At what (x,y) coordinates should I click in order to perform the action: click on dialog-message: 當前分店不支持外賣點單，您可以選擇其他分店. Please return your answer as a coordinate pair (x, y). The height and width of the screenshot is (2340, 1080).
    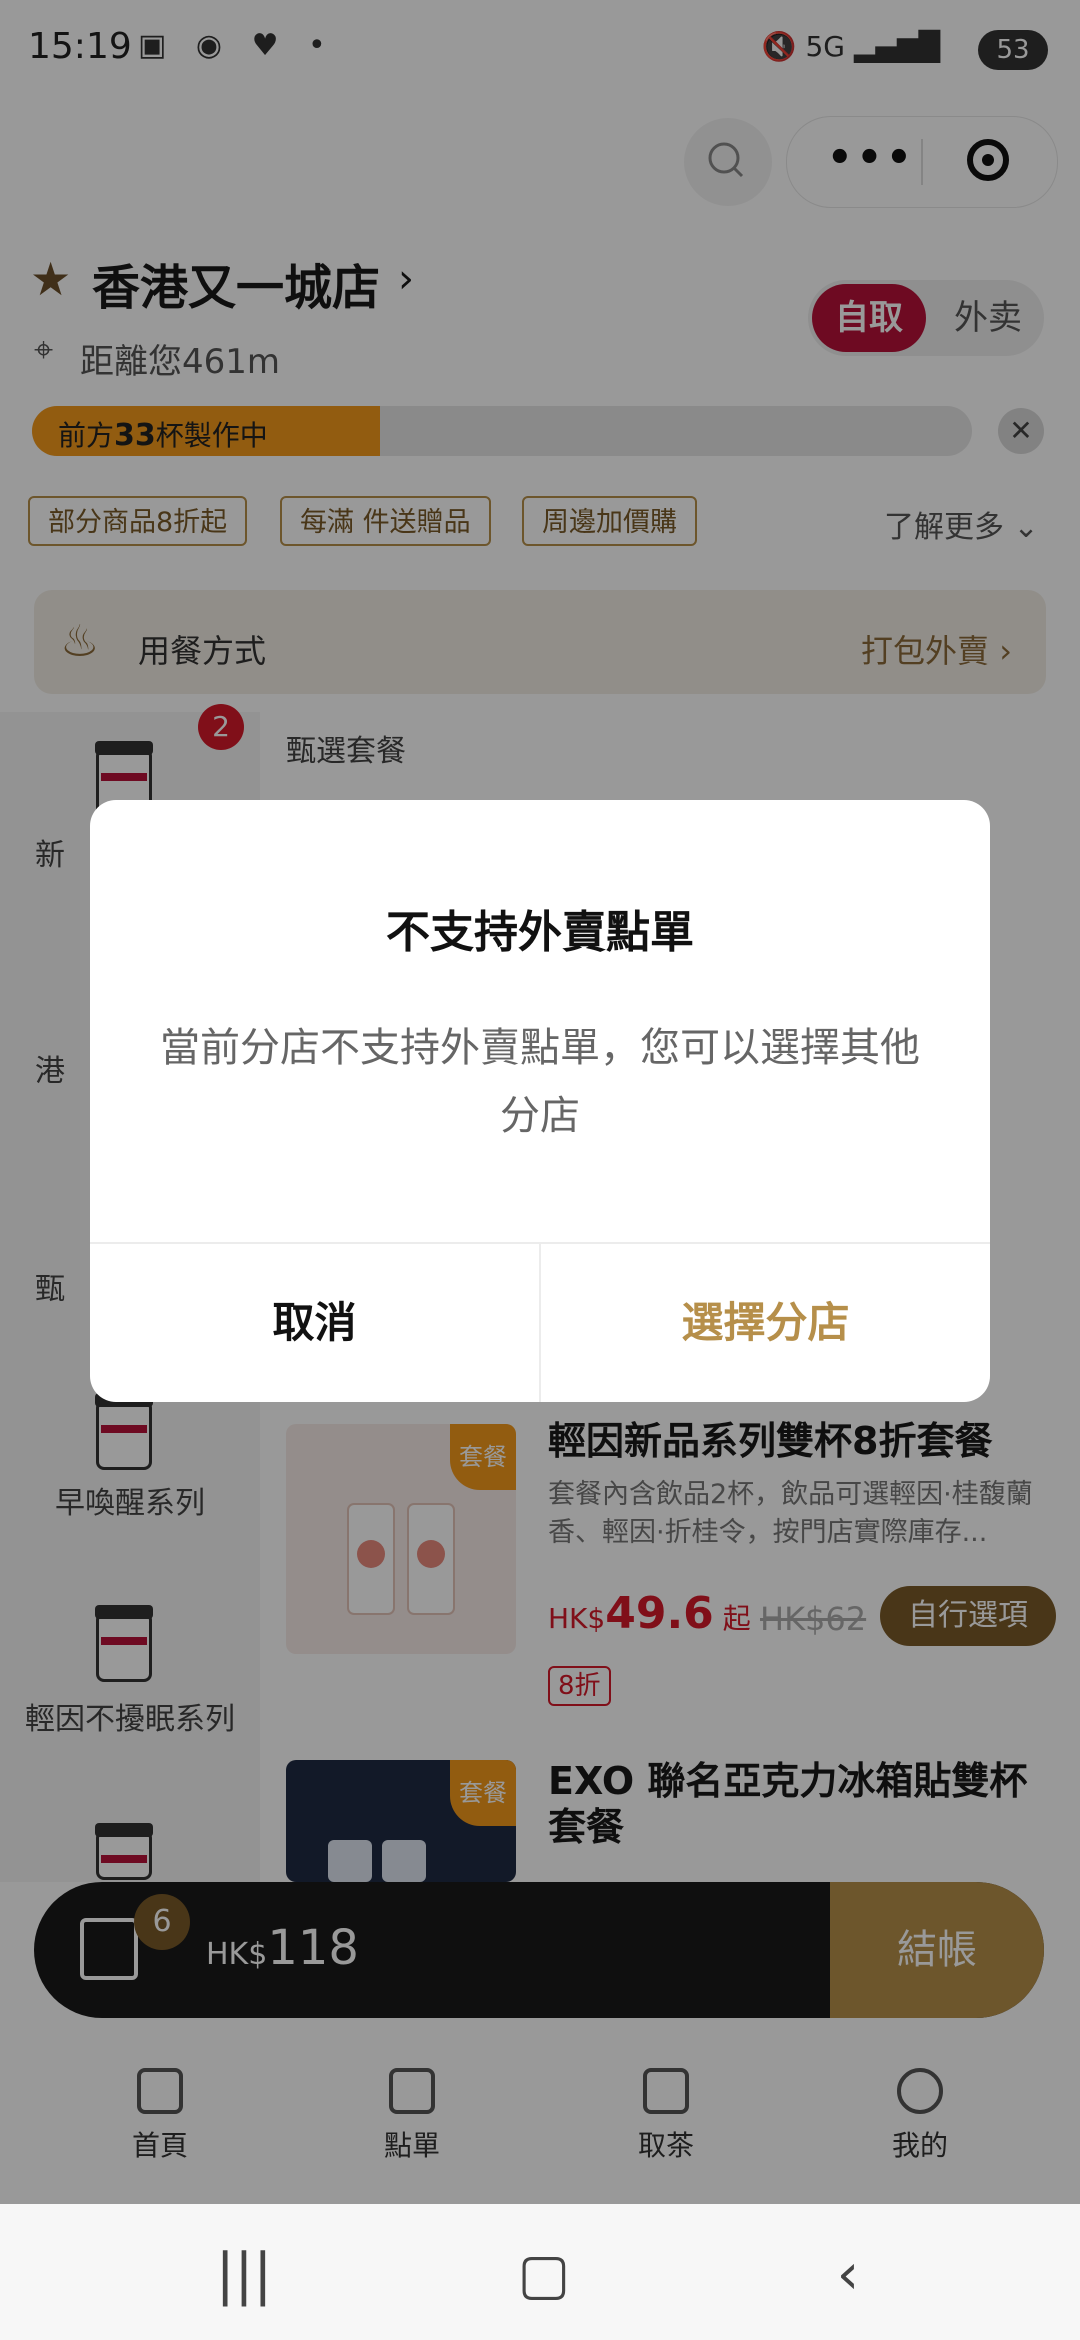
    Looking at the image, I should click on (540, 1082).